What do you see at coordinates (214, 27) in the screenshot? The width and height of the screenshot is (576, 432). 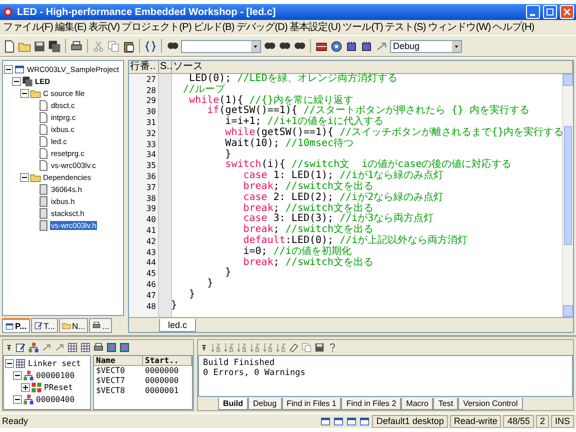 I see `menu-item: ビルド(B)` at bounding box center [214, 27].